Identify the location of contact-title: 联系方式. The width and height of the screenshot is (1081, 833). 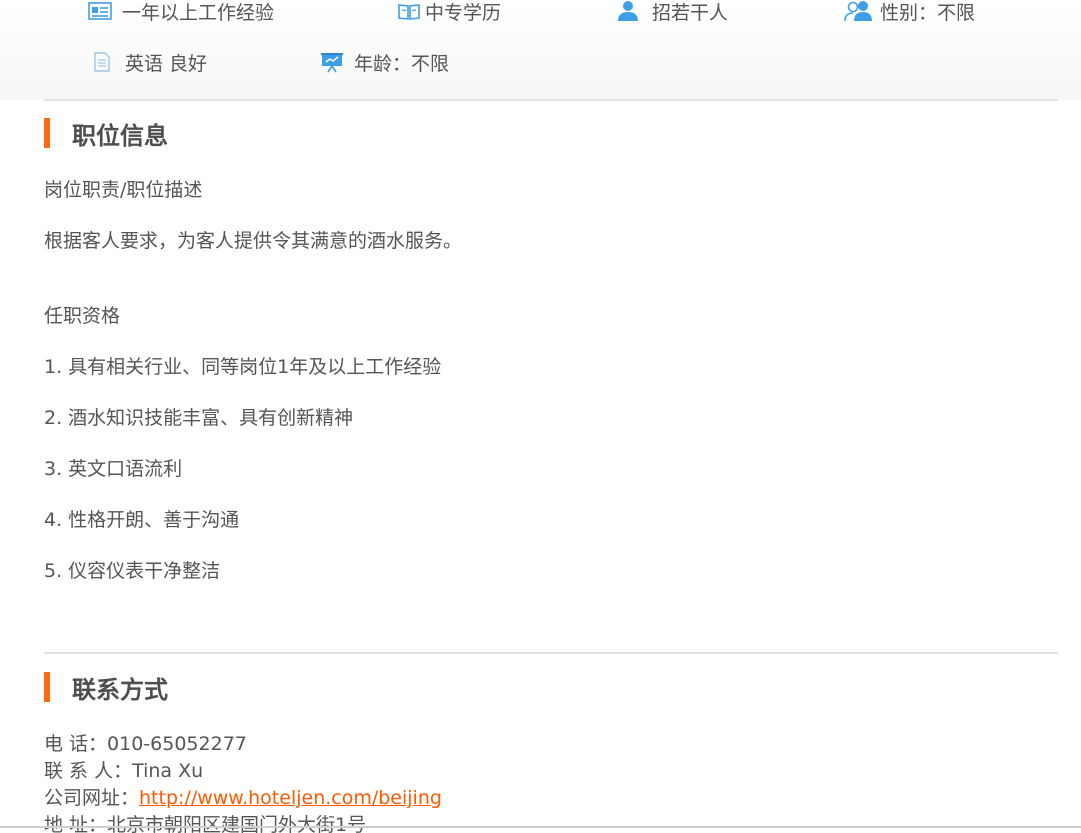
(106, 688).